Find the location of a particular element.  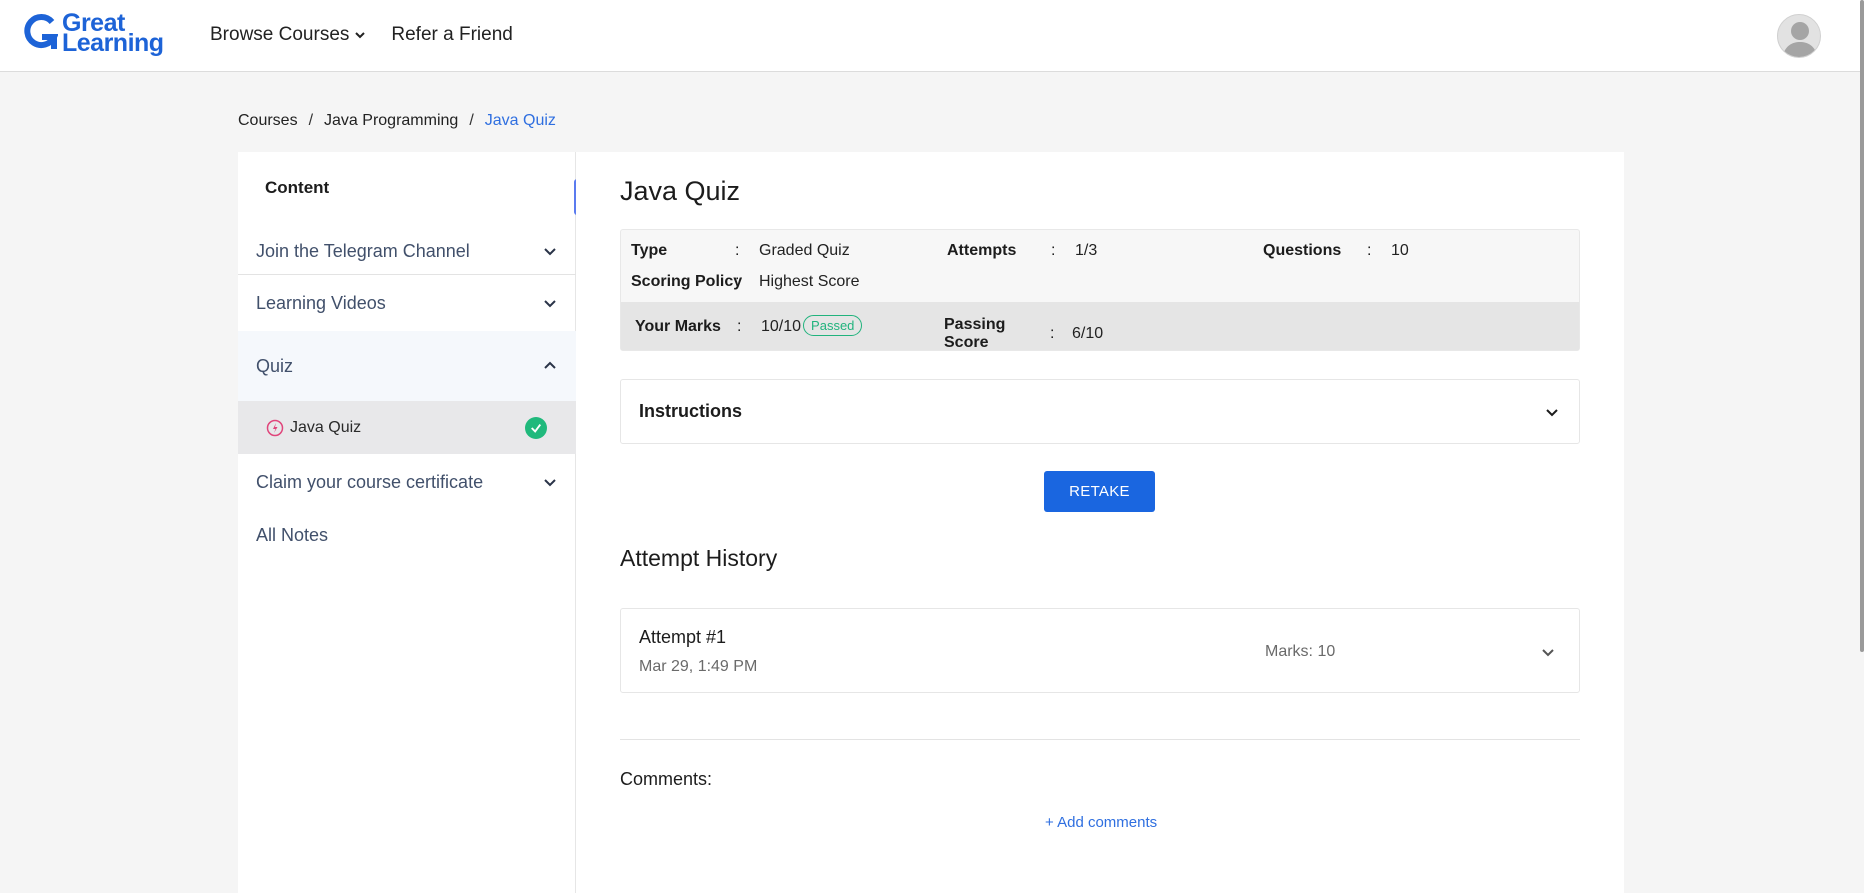

attempt-row: Attempt #1 Mar 29, 1:49 PM Marks: 10 is located at coordinates (1100, 650).